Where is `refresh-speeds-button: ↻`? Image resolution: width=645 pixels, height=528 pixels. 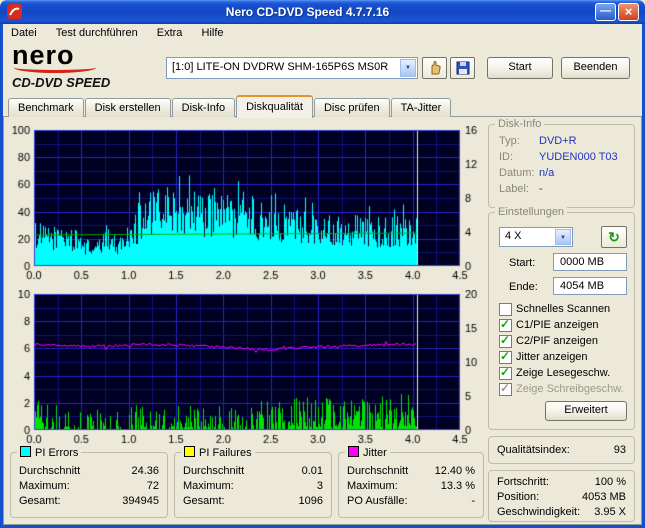
refresh-speeds-button: ↻ is located at coordinates (614, 237).